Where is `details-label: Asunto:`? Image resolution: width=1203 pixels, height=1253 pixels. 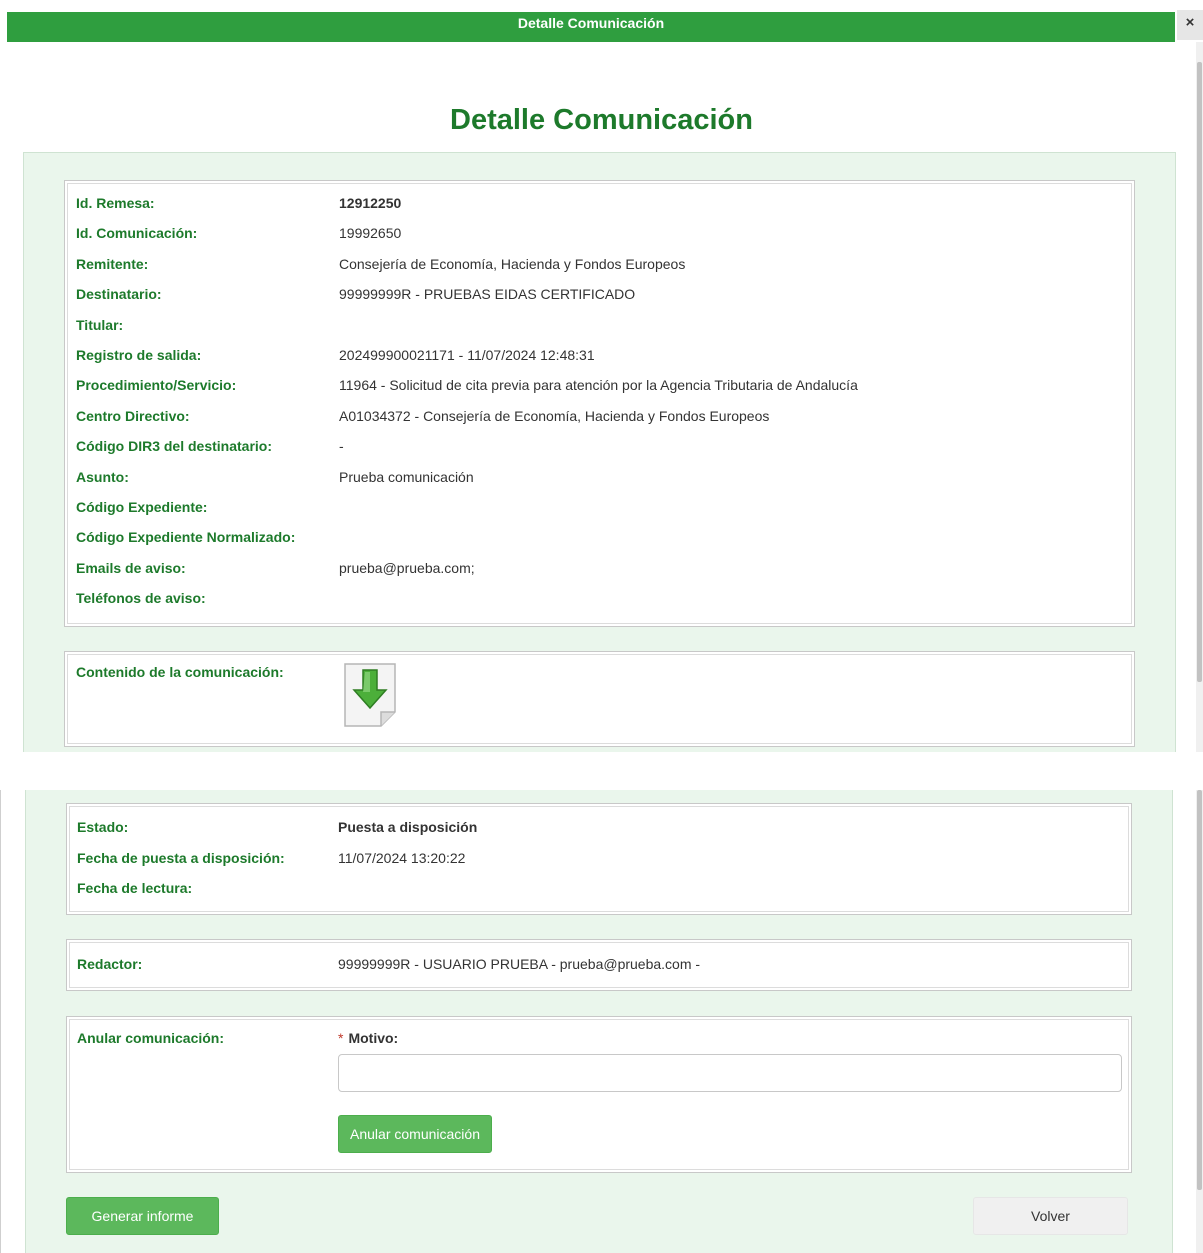
details-label: Asunto: is located at coordinates (102, 476).